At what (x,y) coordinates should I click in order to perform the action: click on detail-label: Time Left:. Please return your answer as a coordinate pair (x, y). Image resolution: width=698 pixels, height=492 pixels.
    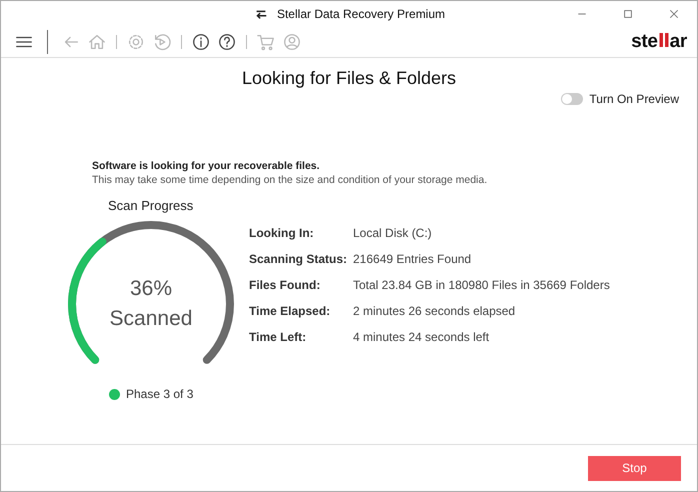
    Looking at the image, I should click on (278, 337).